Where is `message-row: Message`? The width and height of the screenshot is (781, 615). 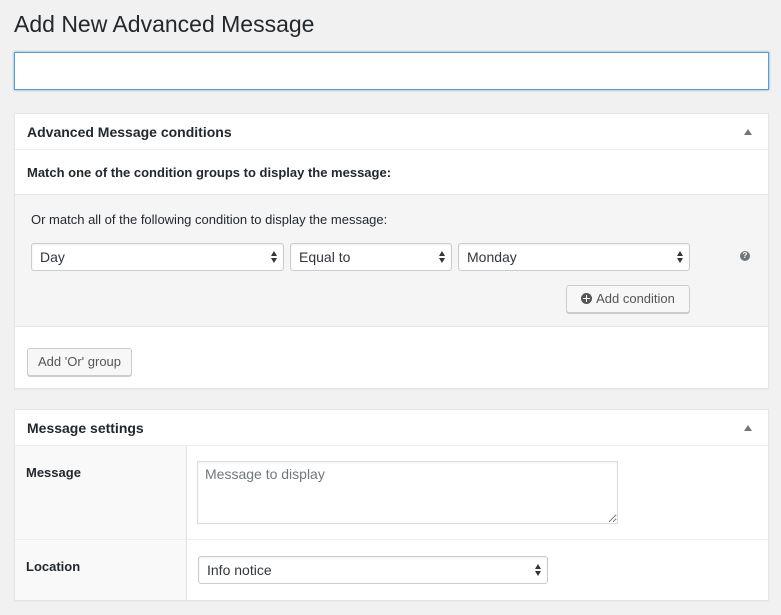
message-row: Message is located at coordinates (391, 493).